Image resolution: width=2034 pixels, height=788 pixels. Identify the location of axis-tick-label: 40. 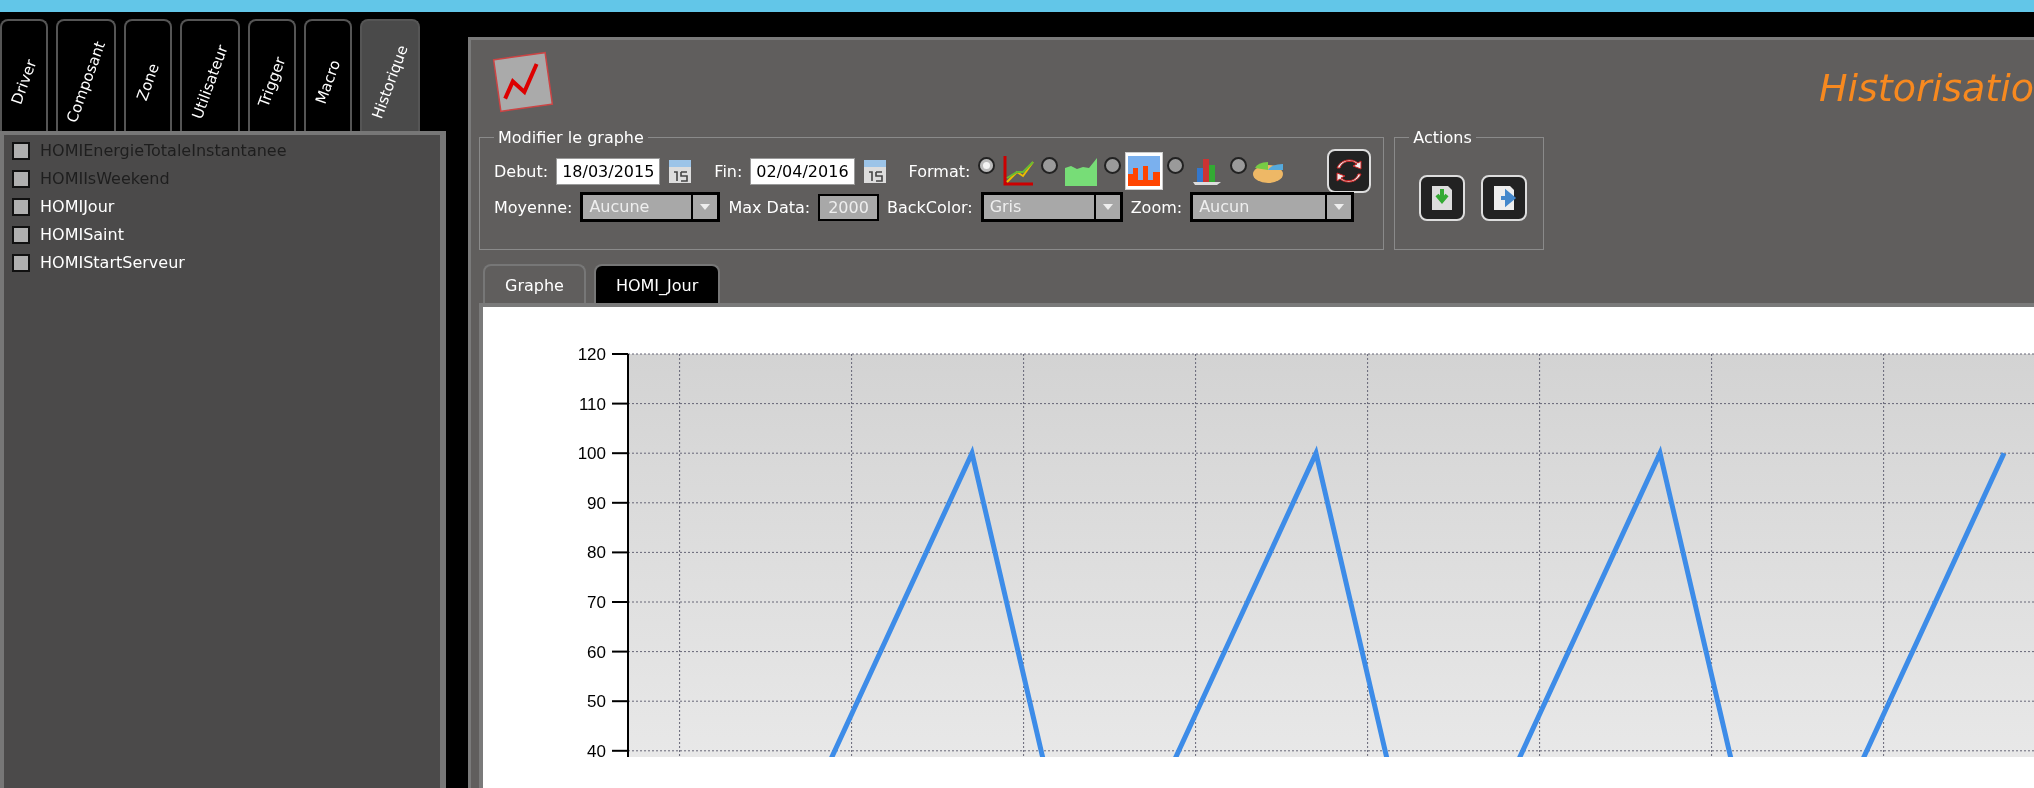
(596, 749).